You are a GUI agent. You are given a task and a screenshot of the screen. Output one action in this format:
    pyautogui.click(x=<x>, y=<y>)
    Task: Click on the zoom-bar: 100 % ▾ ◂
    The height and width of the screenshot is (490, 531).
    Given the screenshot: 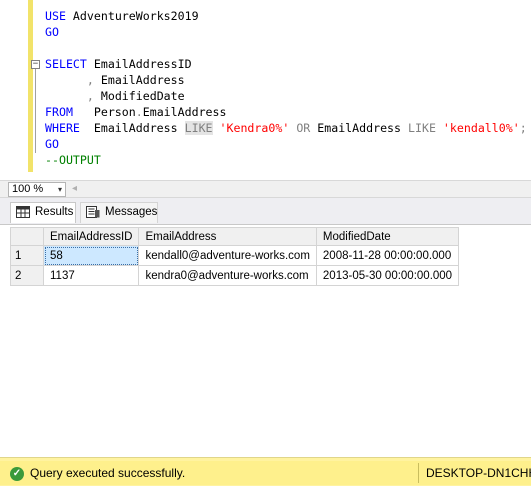 What is the action you would take?
    pyautogui.click(x=265, y=189)
    